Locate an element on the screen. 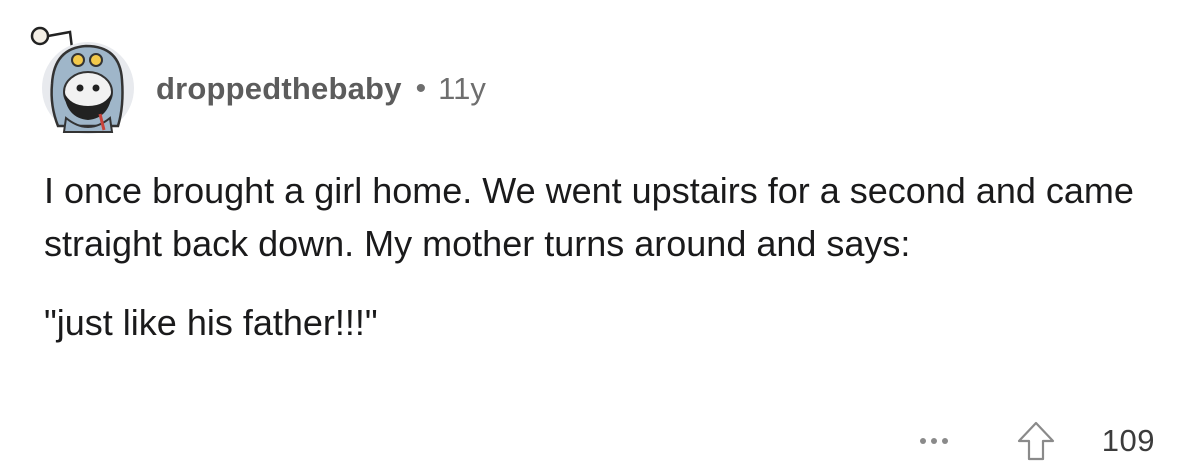  avatar is located at coordinates (82, 74).